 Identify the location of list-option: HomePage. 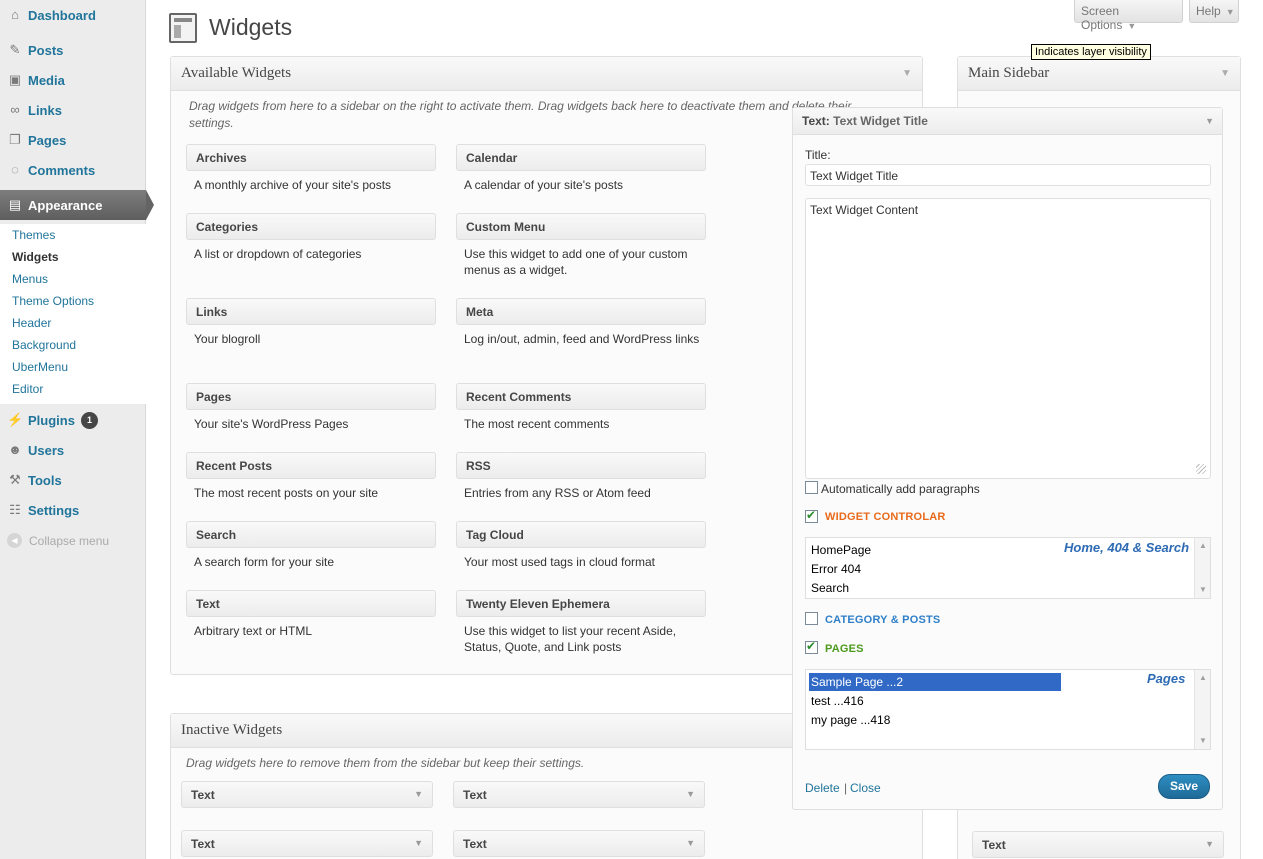
(840, 550).